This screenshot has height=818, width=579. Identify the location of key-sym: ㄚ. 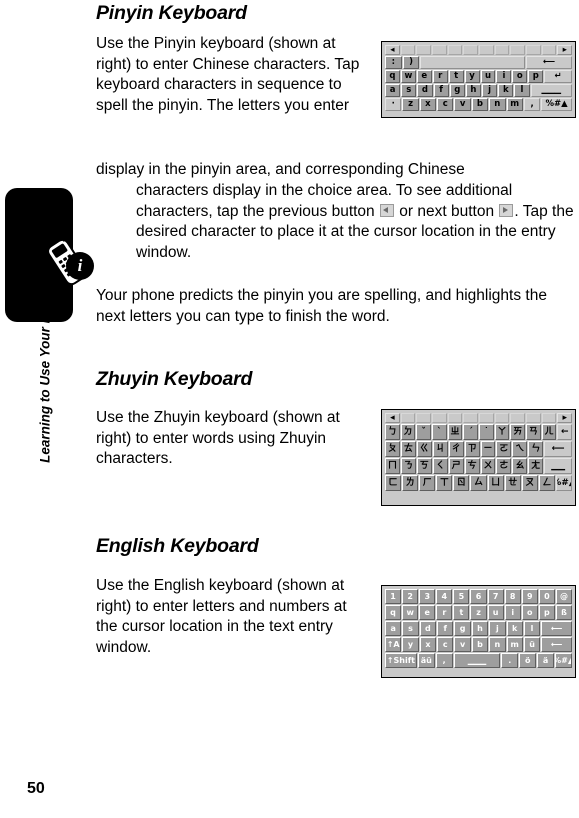
(502, 432).